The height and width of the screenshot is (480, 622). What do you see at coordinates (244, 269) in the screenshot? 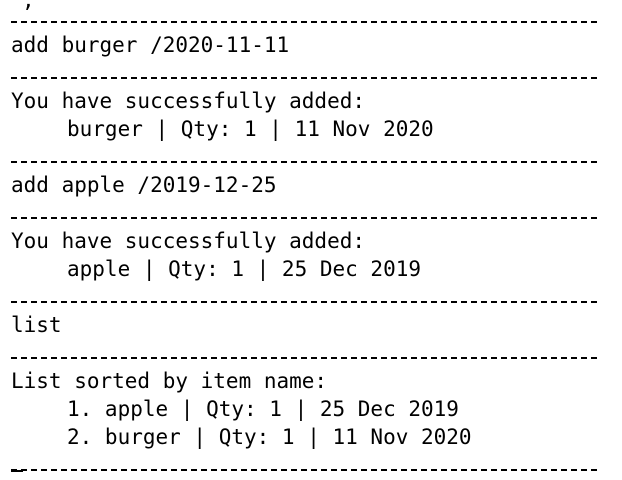
I see `response-item: apple | Qty: 1 | 25 Dec 2019` at bounding box center [244, 269].